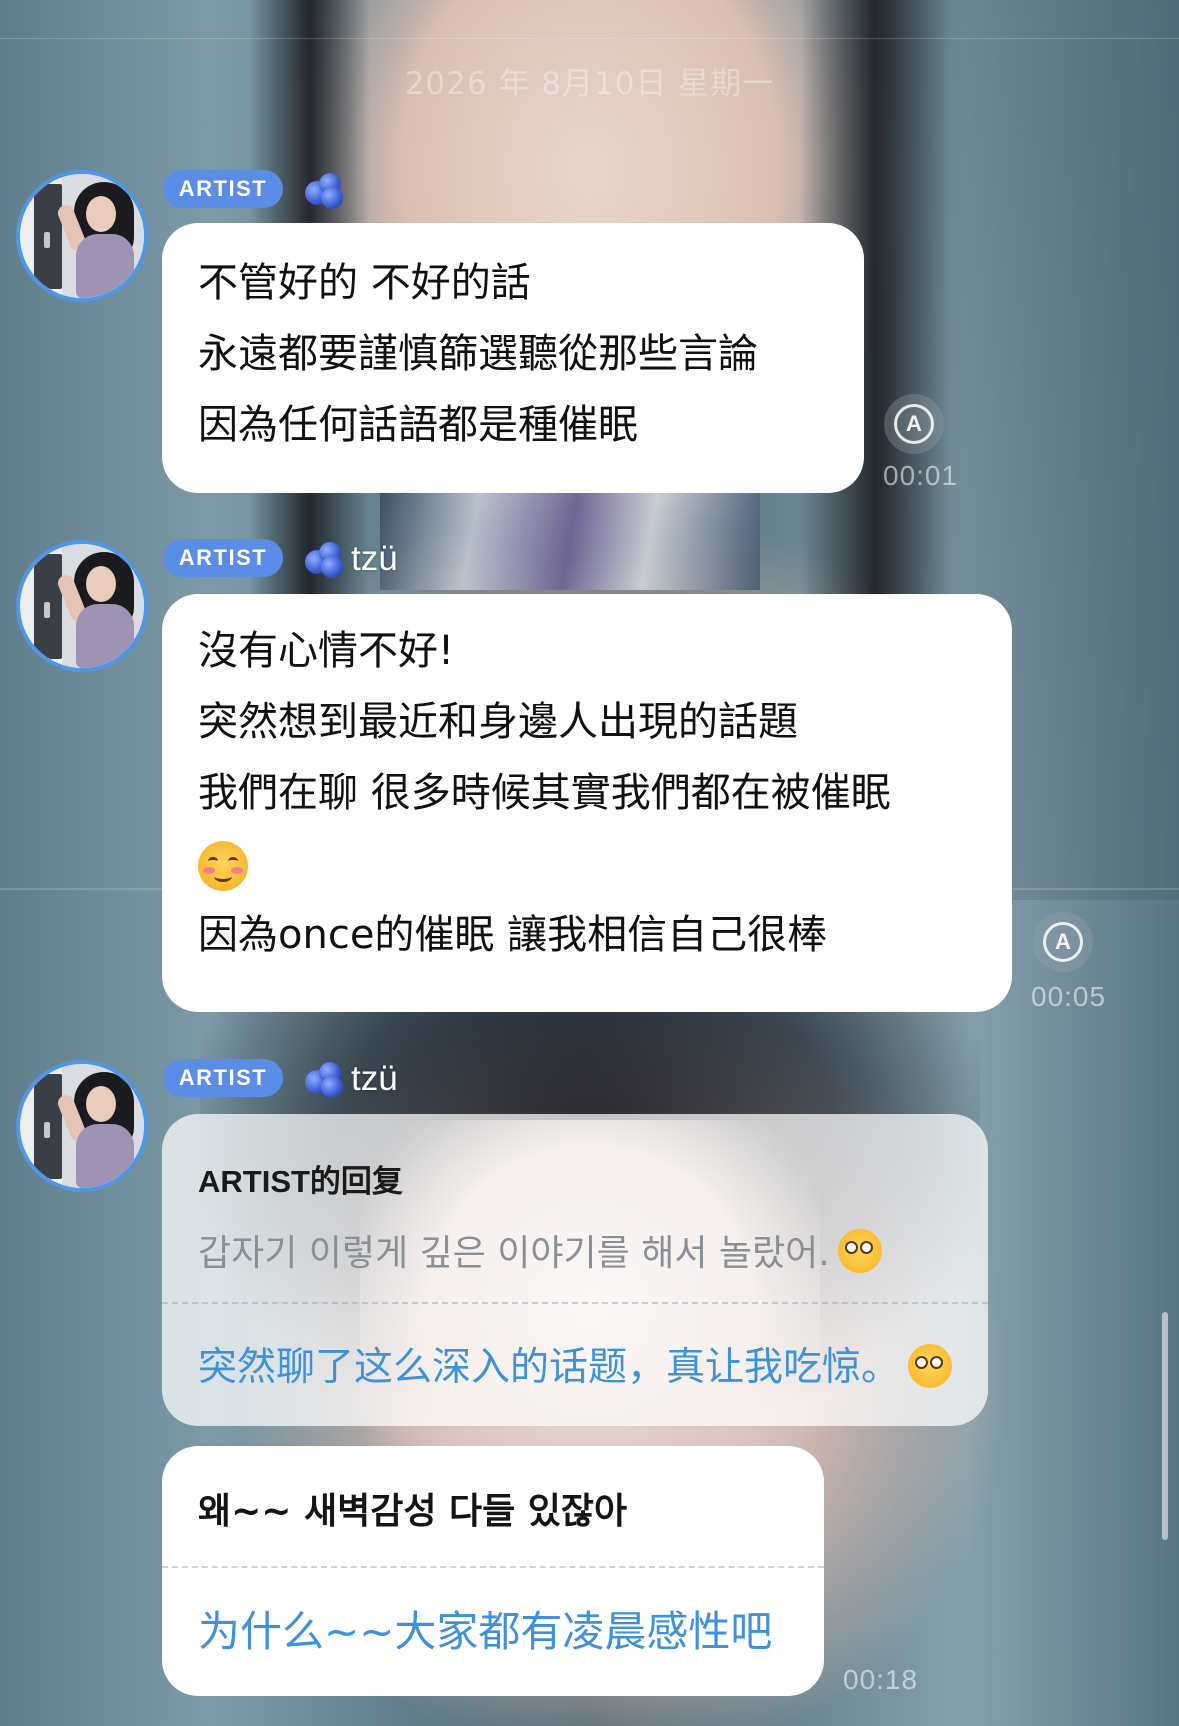  I want to click on reply-original-text: 갑자기 이렇게 깊은 이야기를 해서 놀랐어., so click(540, 1250).